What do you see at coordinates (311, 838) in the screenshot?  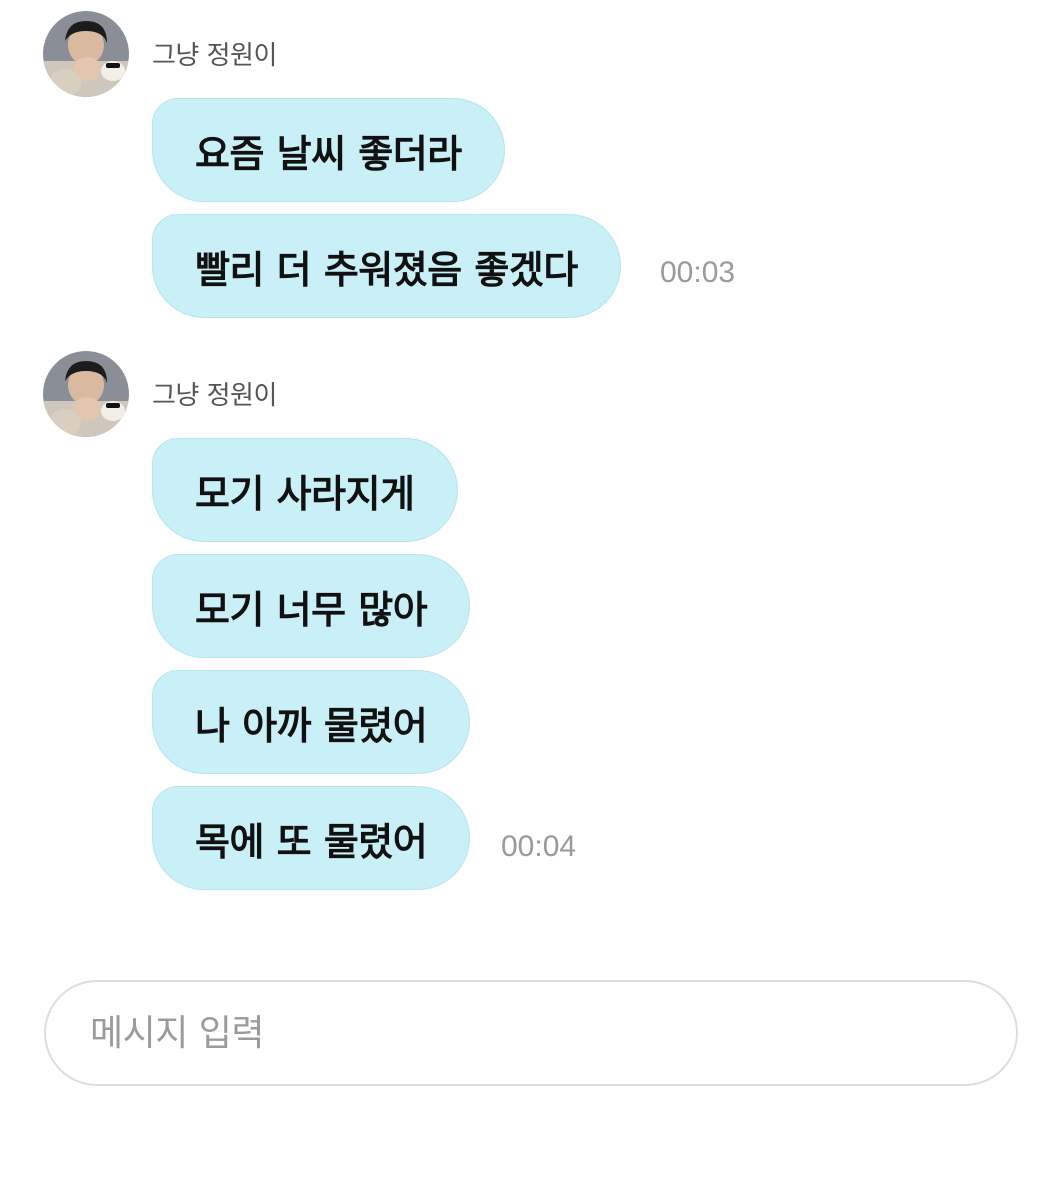 I see `message-bubble: 목에 또 물렸어` at bounding box center [311, 838].